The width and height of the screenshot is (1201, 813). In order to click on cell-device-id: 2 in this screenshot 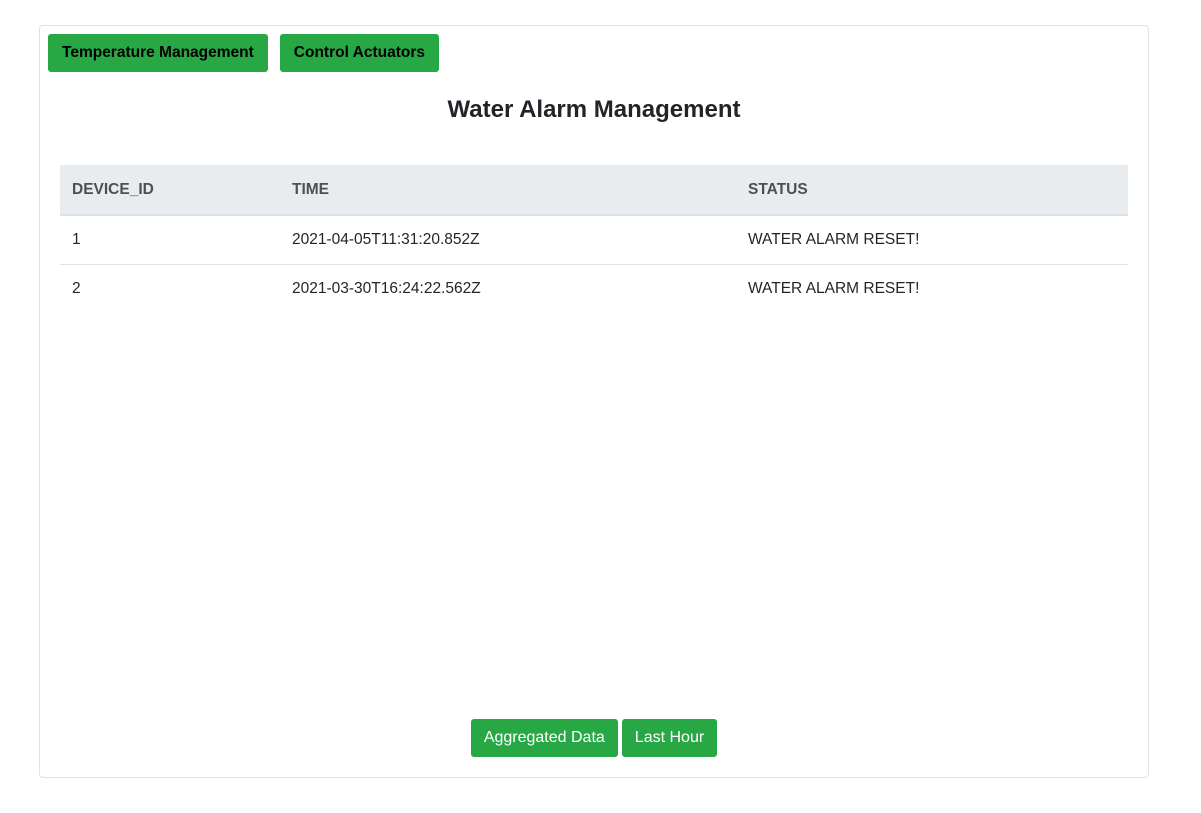, I will do `click(76, 288)`.